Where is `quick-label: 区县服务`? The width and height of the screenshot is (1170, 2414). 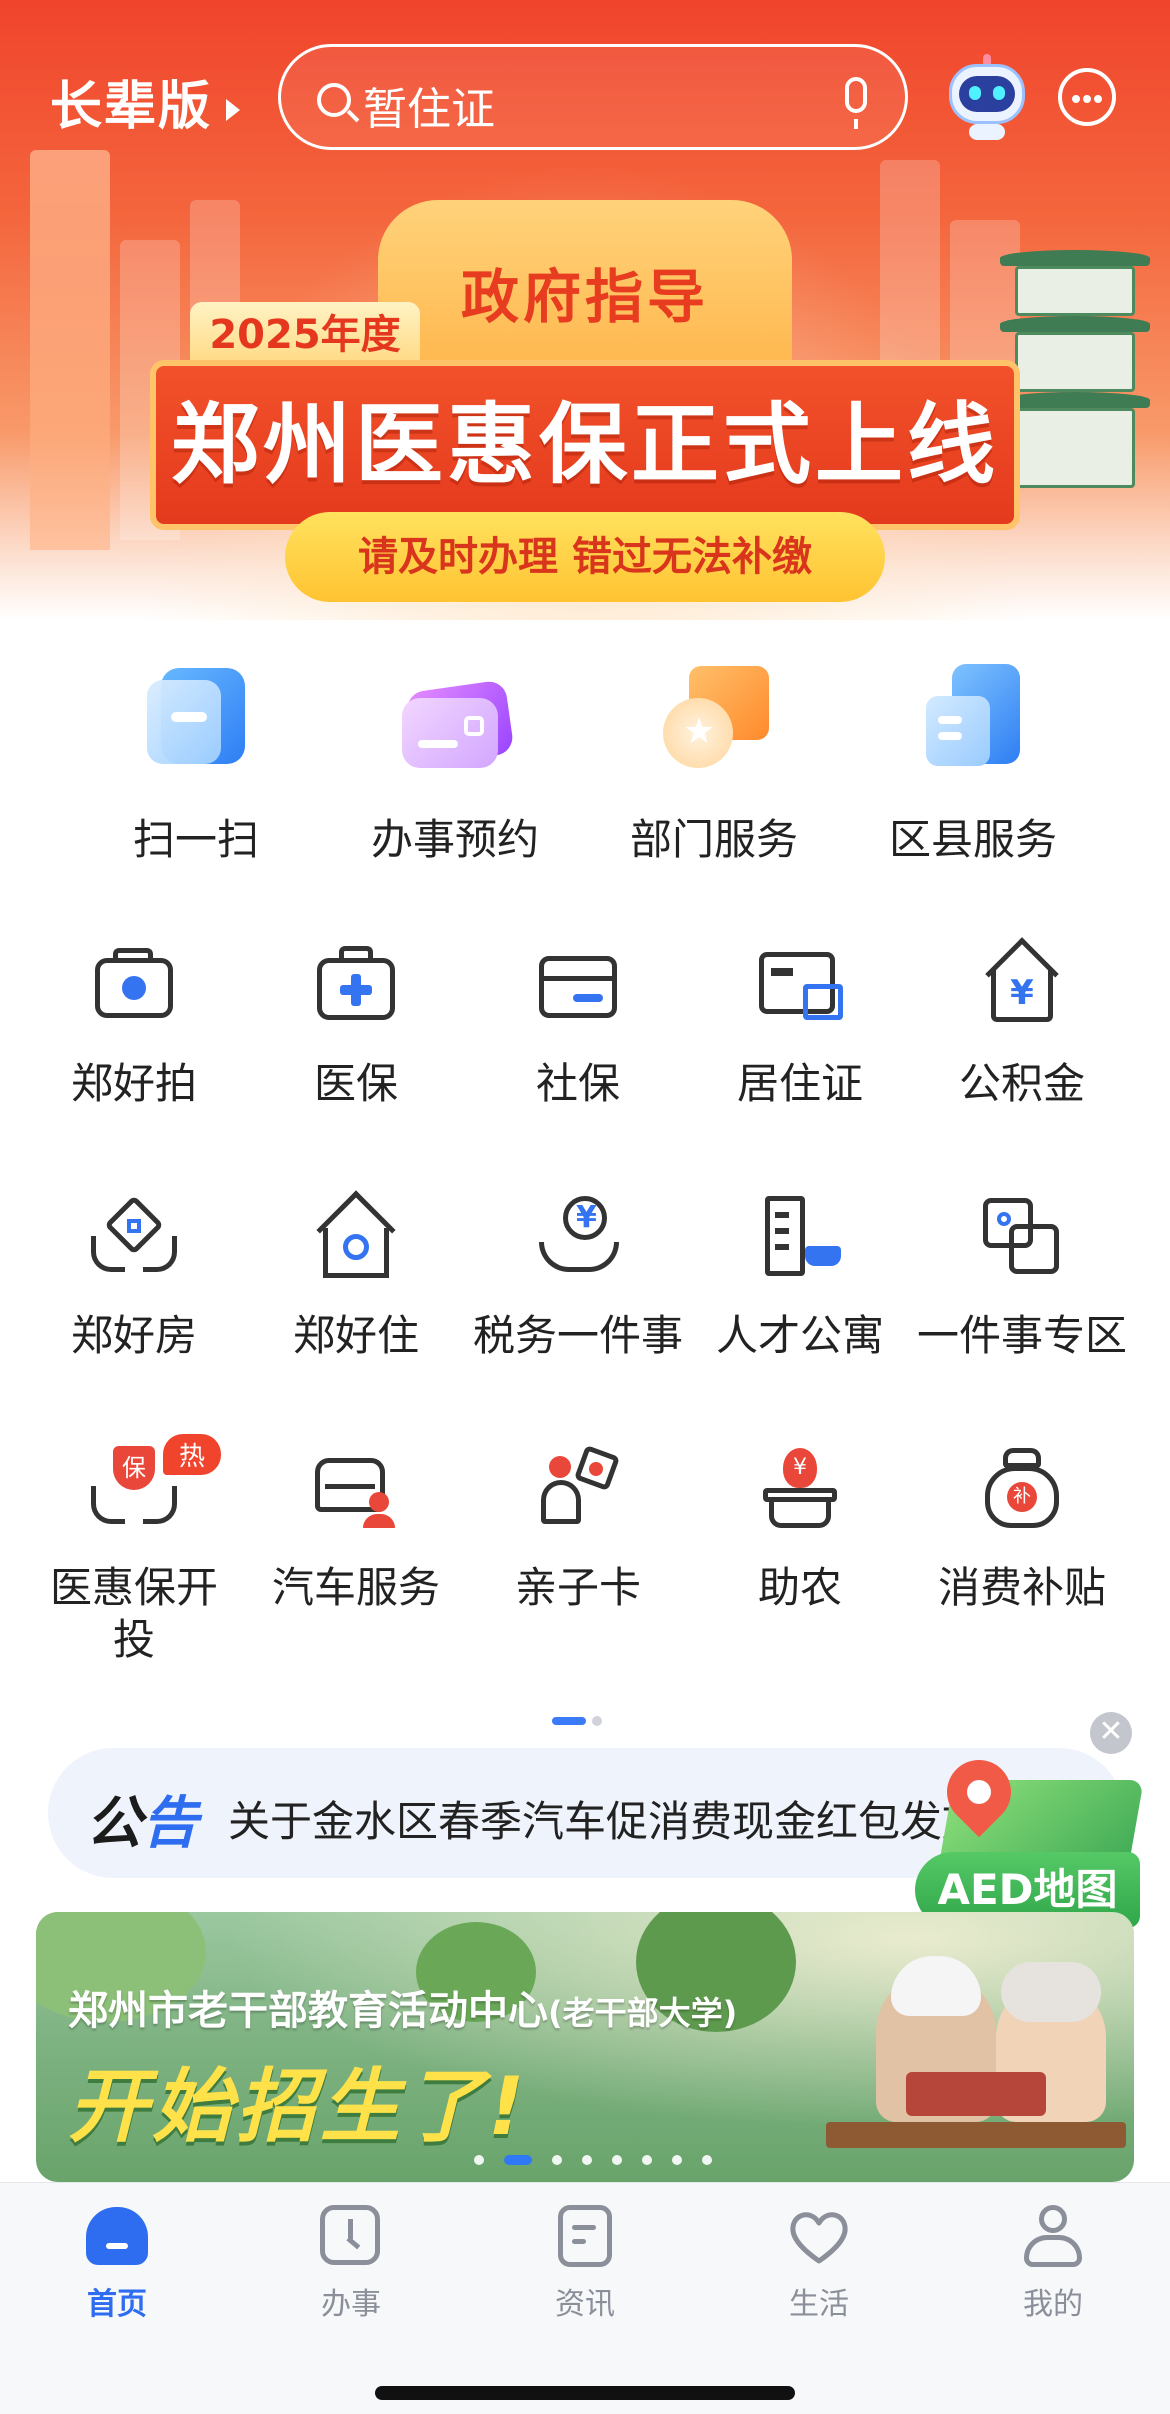 quick-label: 区县服务 is located at coordinates (972, 839).